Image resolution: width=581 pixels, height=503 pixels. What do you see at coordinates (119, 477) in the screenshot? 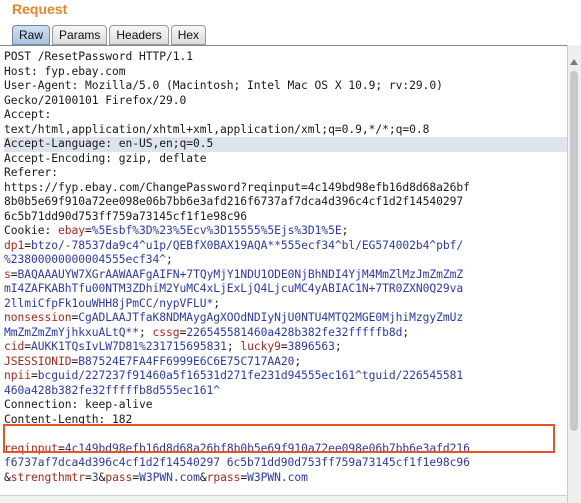
I see `param-name: pass` at bounding box center [119, 477].